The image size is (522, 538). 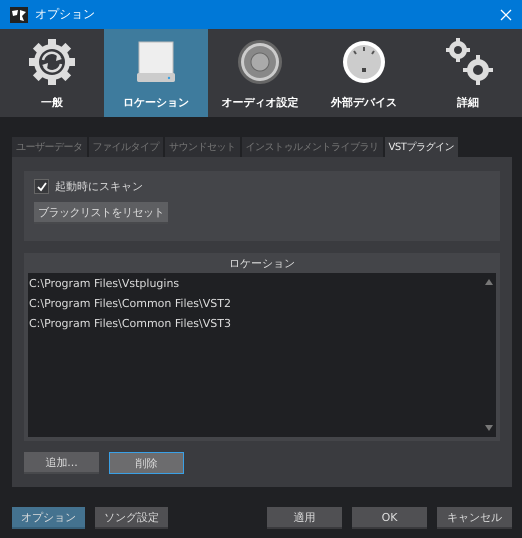 What do you see at coordinates (474, 518) in the screenshot?
I see `dialog-button: キャンセル` at bounding box center [474, 518].